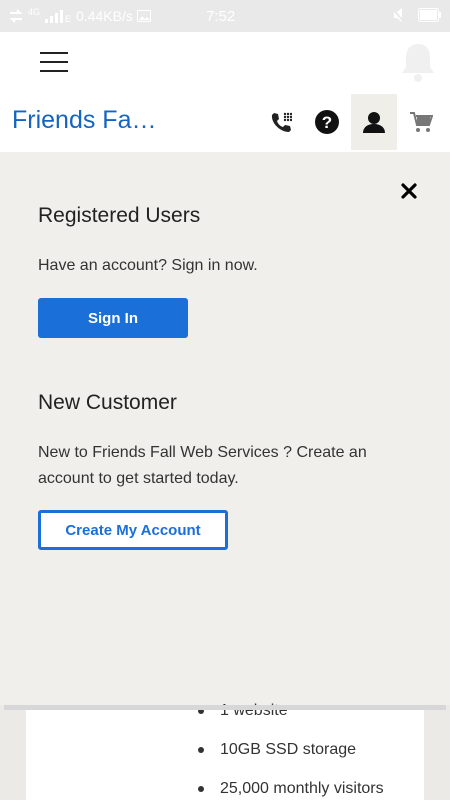  I want to click on image-notification-icon, so click(143, 16).